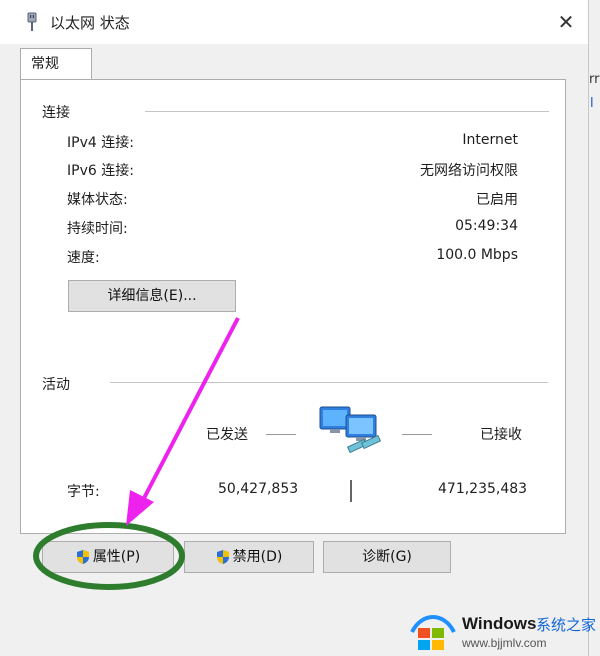 This screenshot has height=656, width=600. What do you see at coordinates (592, 103) in the screenshot?
I see `background-window-fragment: l` at bounding box center [592, 103].